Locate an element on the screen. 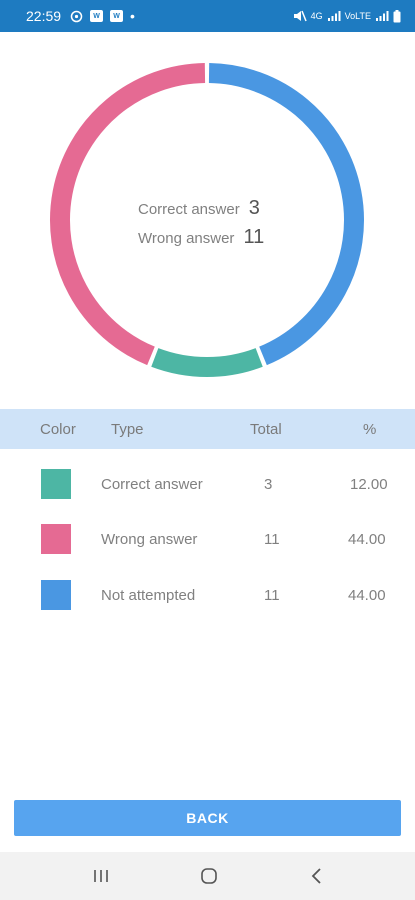 The image size is (415, 900). table-header: Color Type Total % is located at coordinates (207, 429).